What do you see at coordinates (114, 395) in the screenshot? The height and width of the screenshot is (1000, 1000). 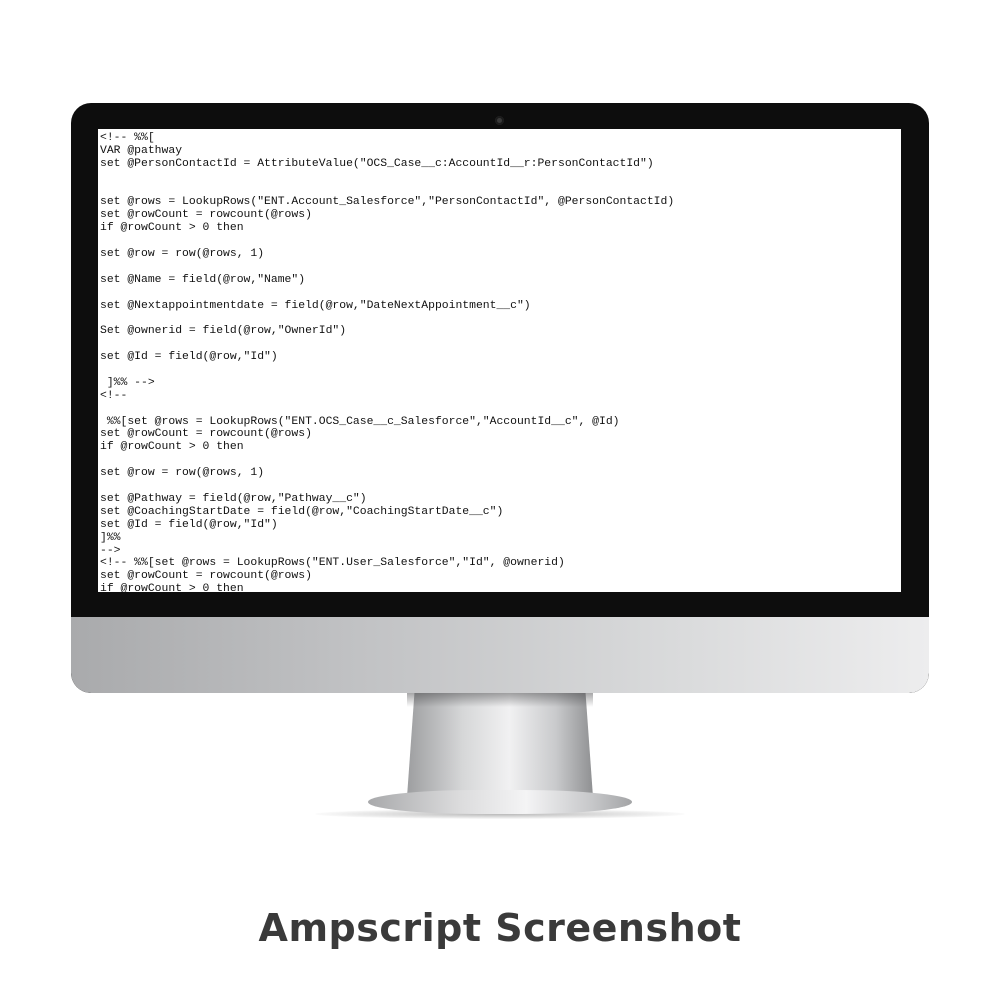 I see `code-line: <!--` at bounding box center [114, 395].